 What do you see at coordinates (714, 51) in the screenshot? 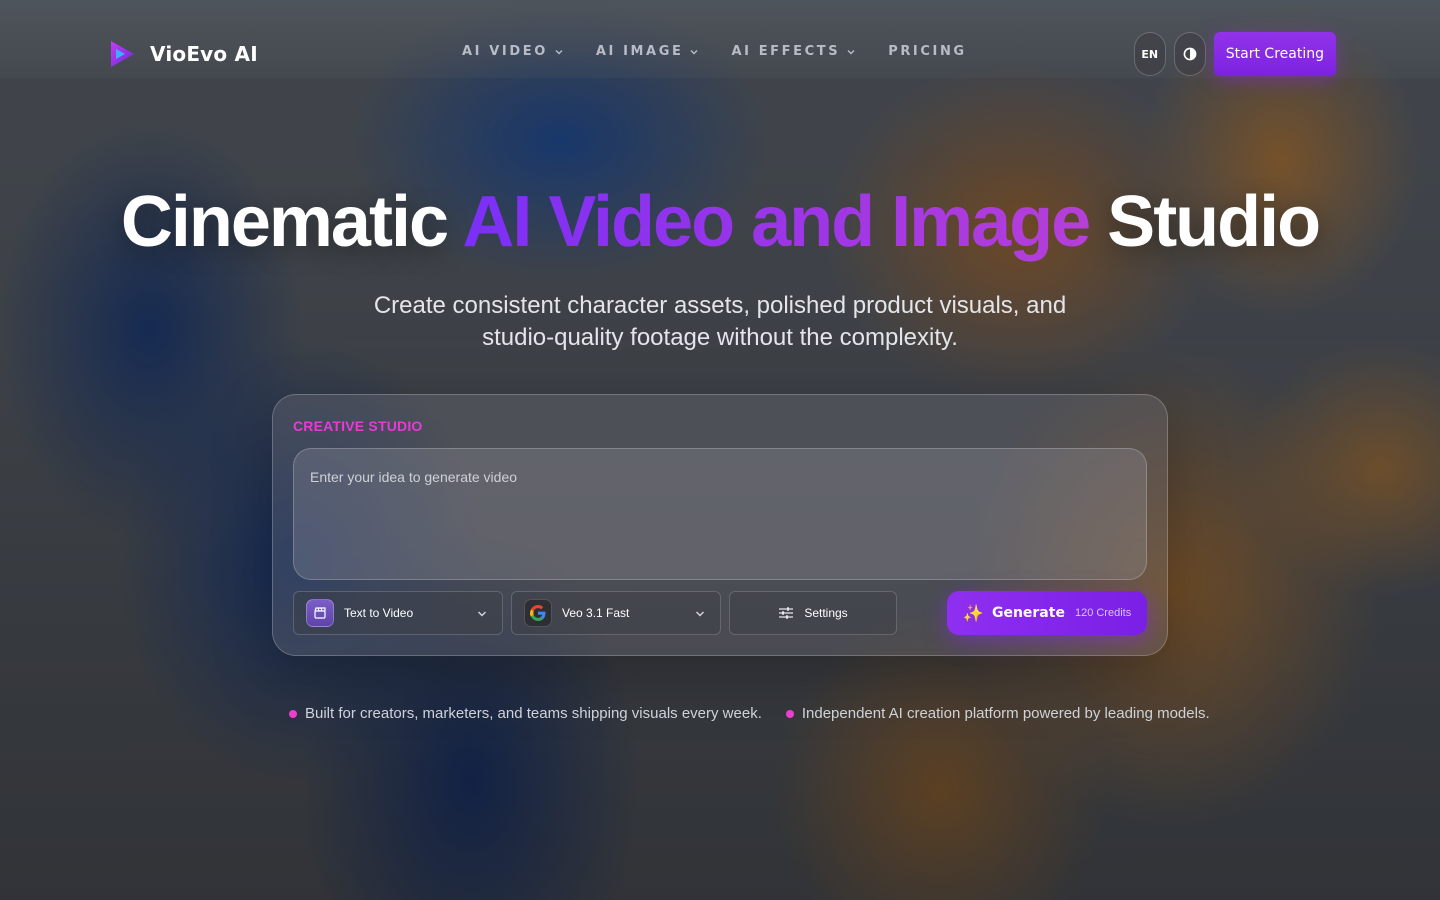
I see `main-menu: AI VIDEO AI IMAGE AI EFFECTS PRICING` at bounding box center [714, 51].